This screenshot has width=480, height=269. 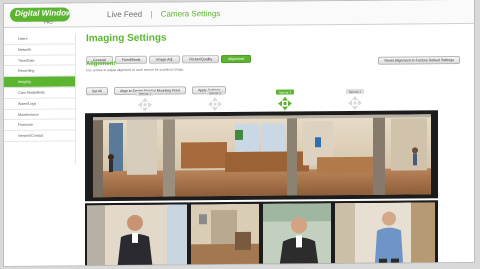 What do you see at coordinates (191, 14) in the screenshot?
I see `nav-camera-settings: Camera Settings` at bounding box center [191, 14].